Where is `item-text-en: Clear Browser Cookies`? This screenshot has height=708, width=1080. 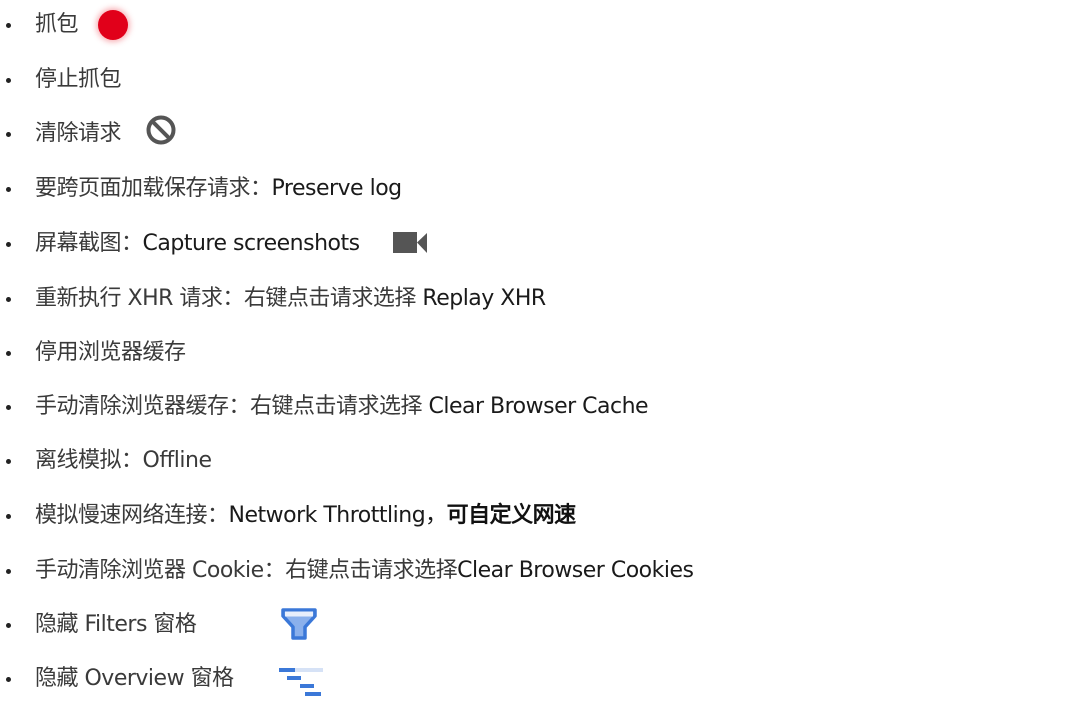 item-text-en: Clear Browser Cookies is located at coordinates (575, 570).